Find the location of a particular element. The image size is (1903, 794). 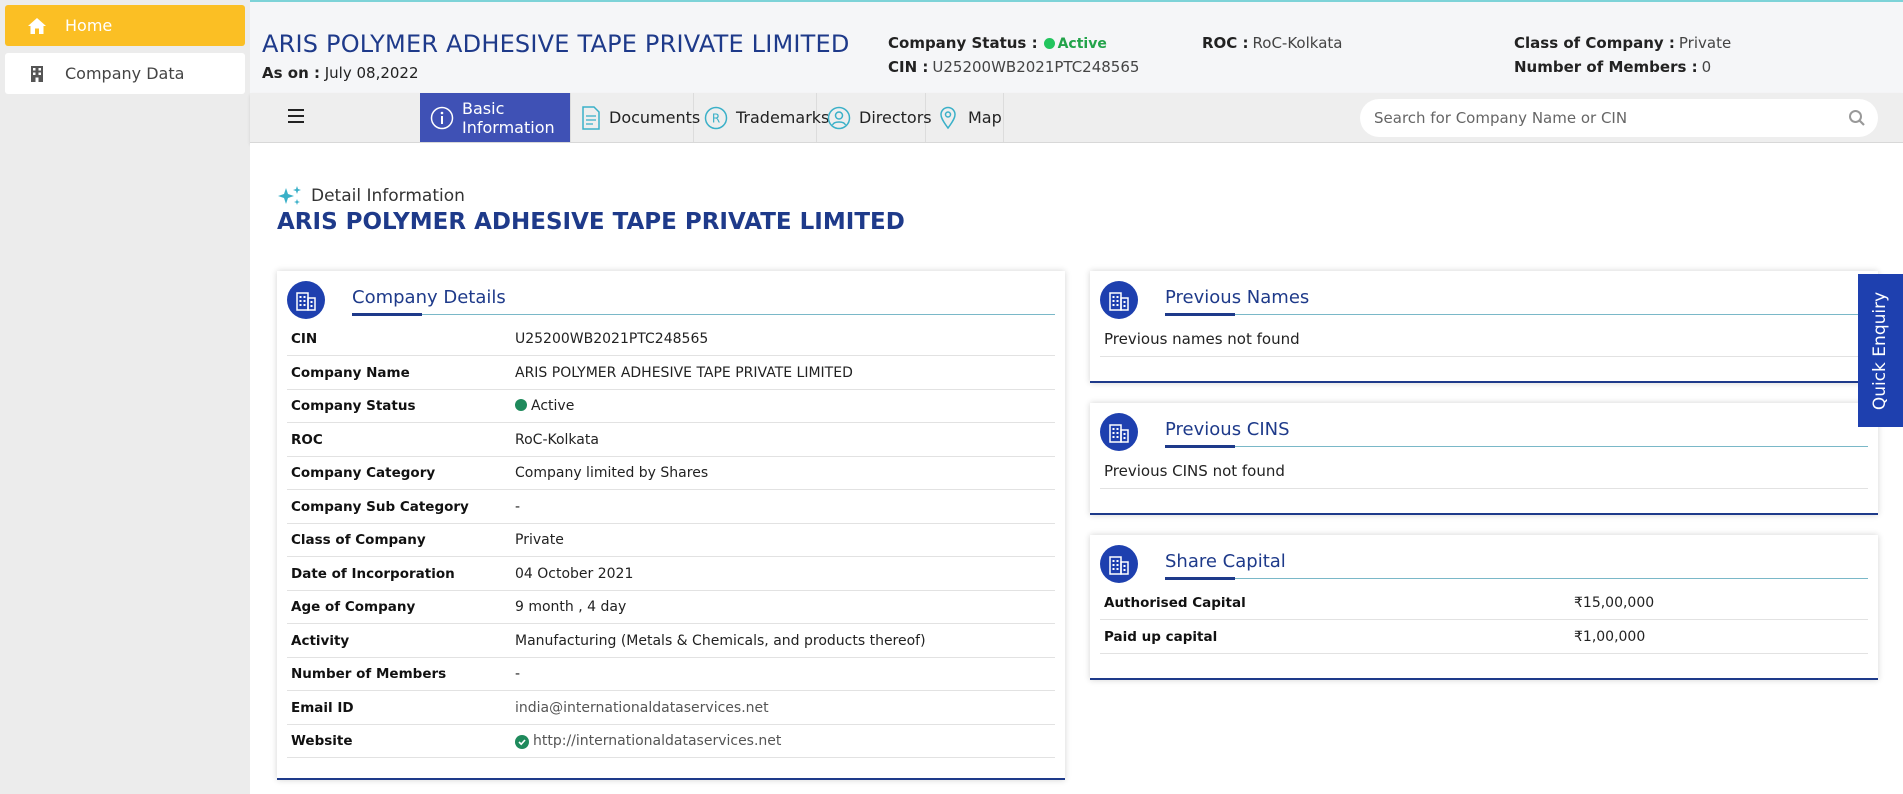

tab-label: Directors is located at coordinates (895, 117).